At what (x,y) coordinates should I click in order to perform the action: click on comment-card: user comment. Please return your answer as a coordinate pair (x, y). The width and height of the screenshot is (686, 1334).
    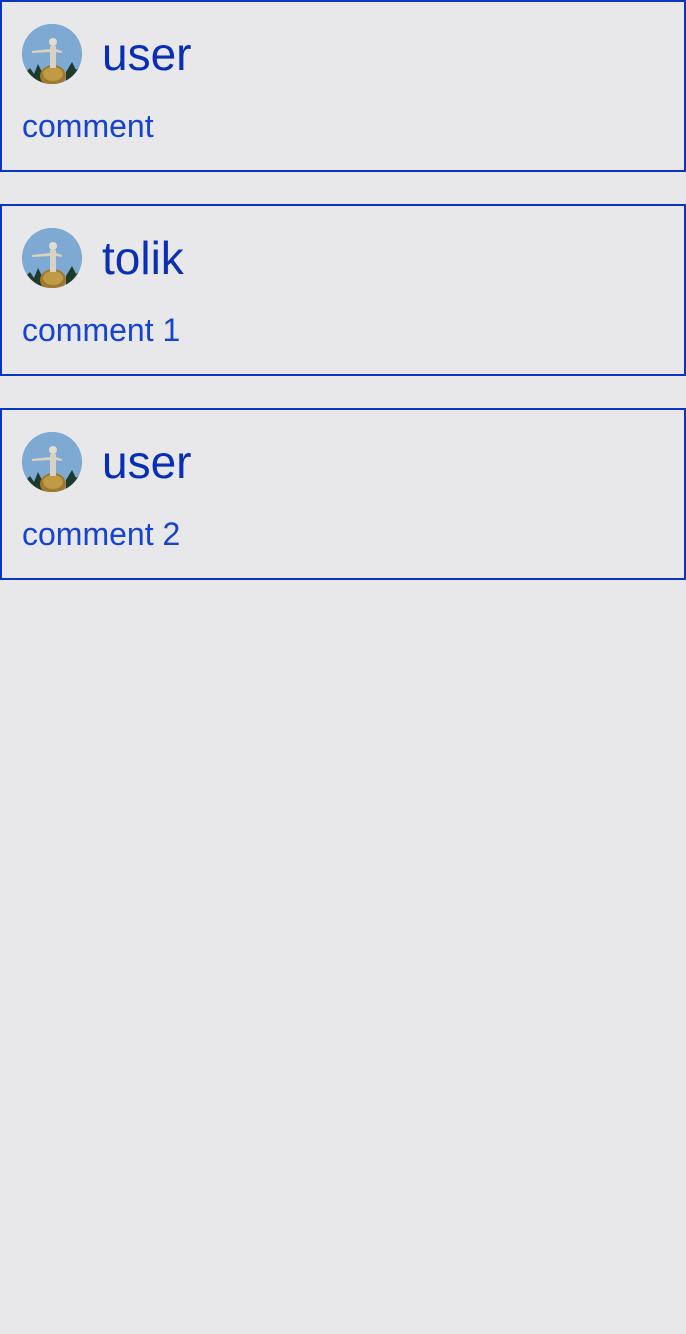
    Looking at the image, I should click on (343, 86).